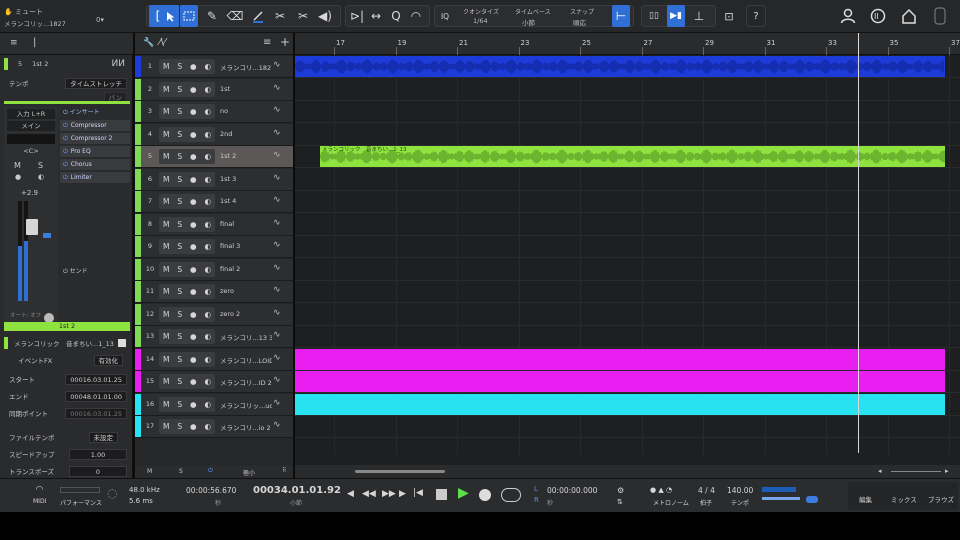  What do you see at coordinates (880, 471) in the screenshot?
I see `zoom-out-icon: ◂` at bounding box center [880, 471].